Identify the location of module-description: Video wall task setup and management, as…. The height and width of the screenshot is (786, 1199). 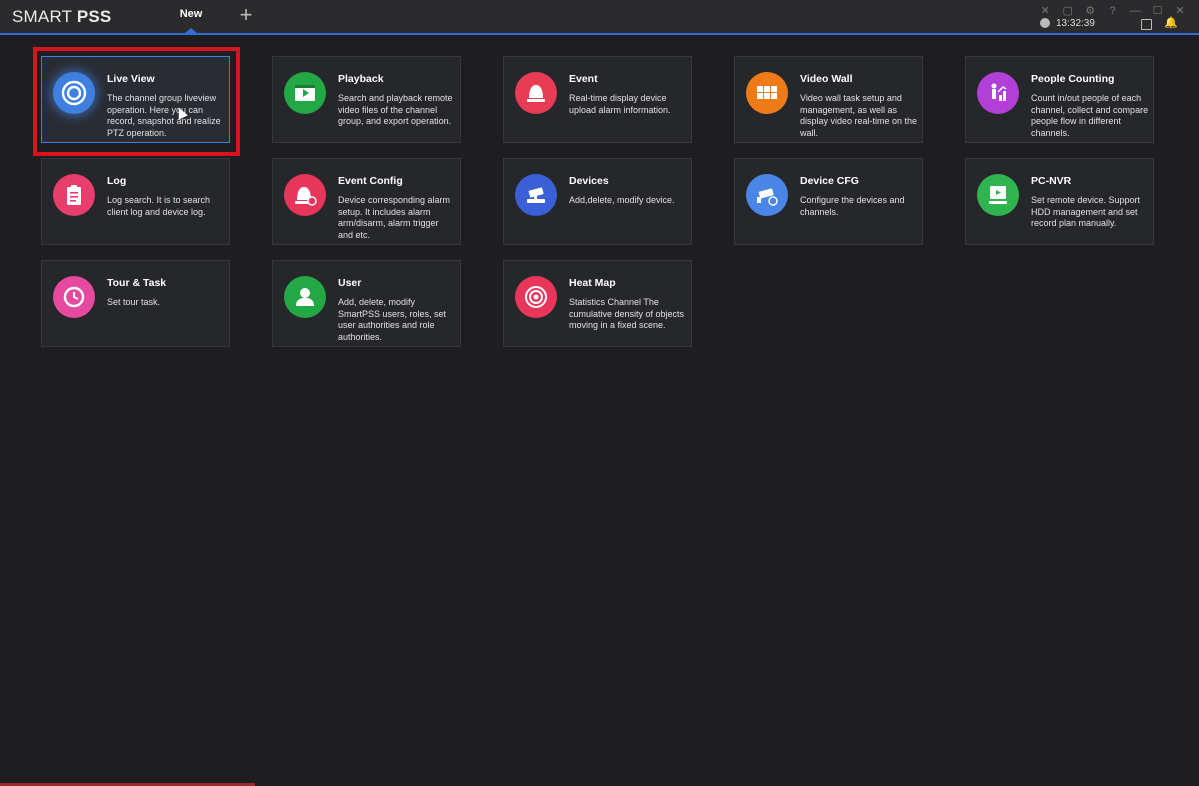
(859, 115).